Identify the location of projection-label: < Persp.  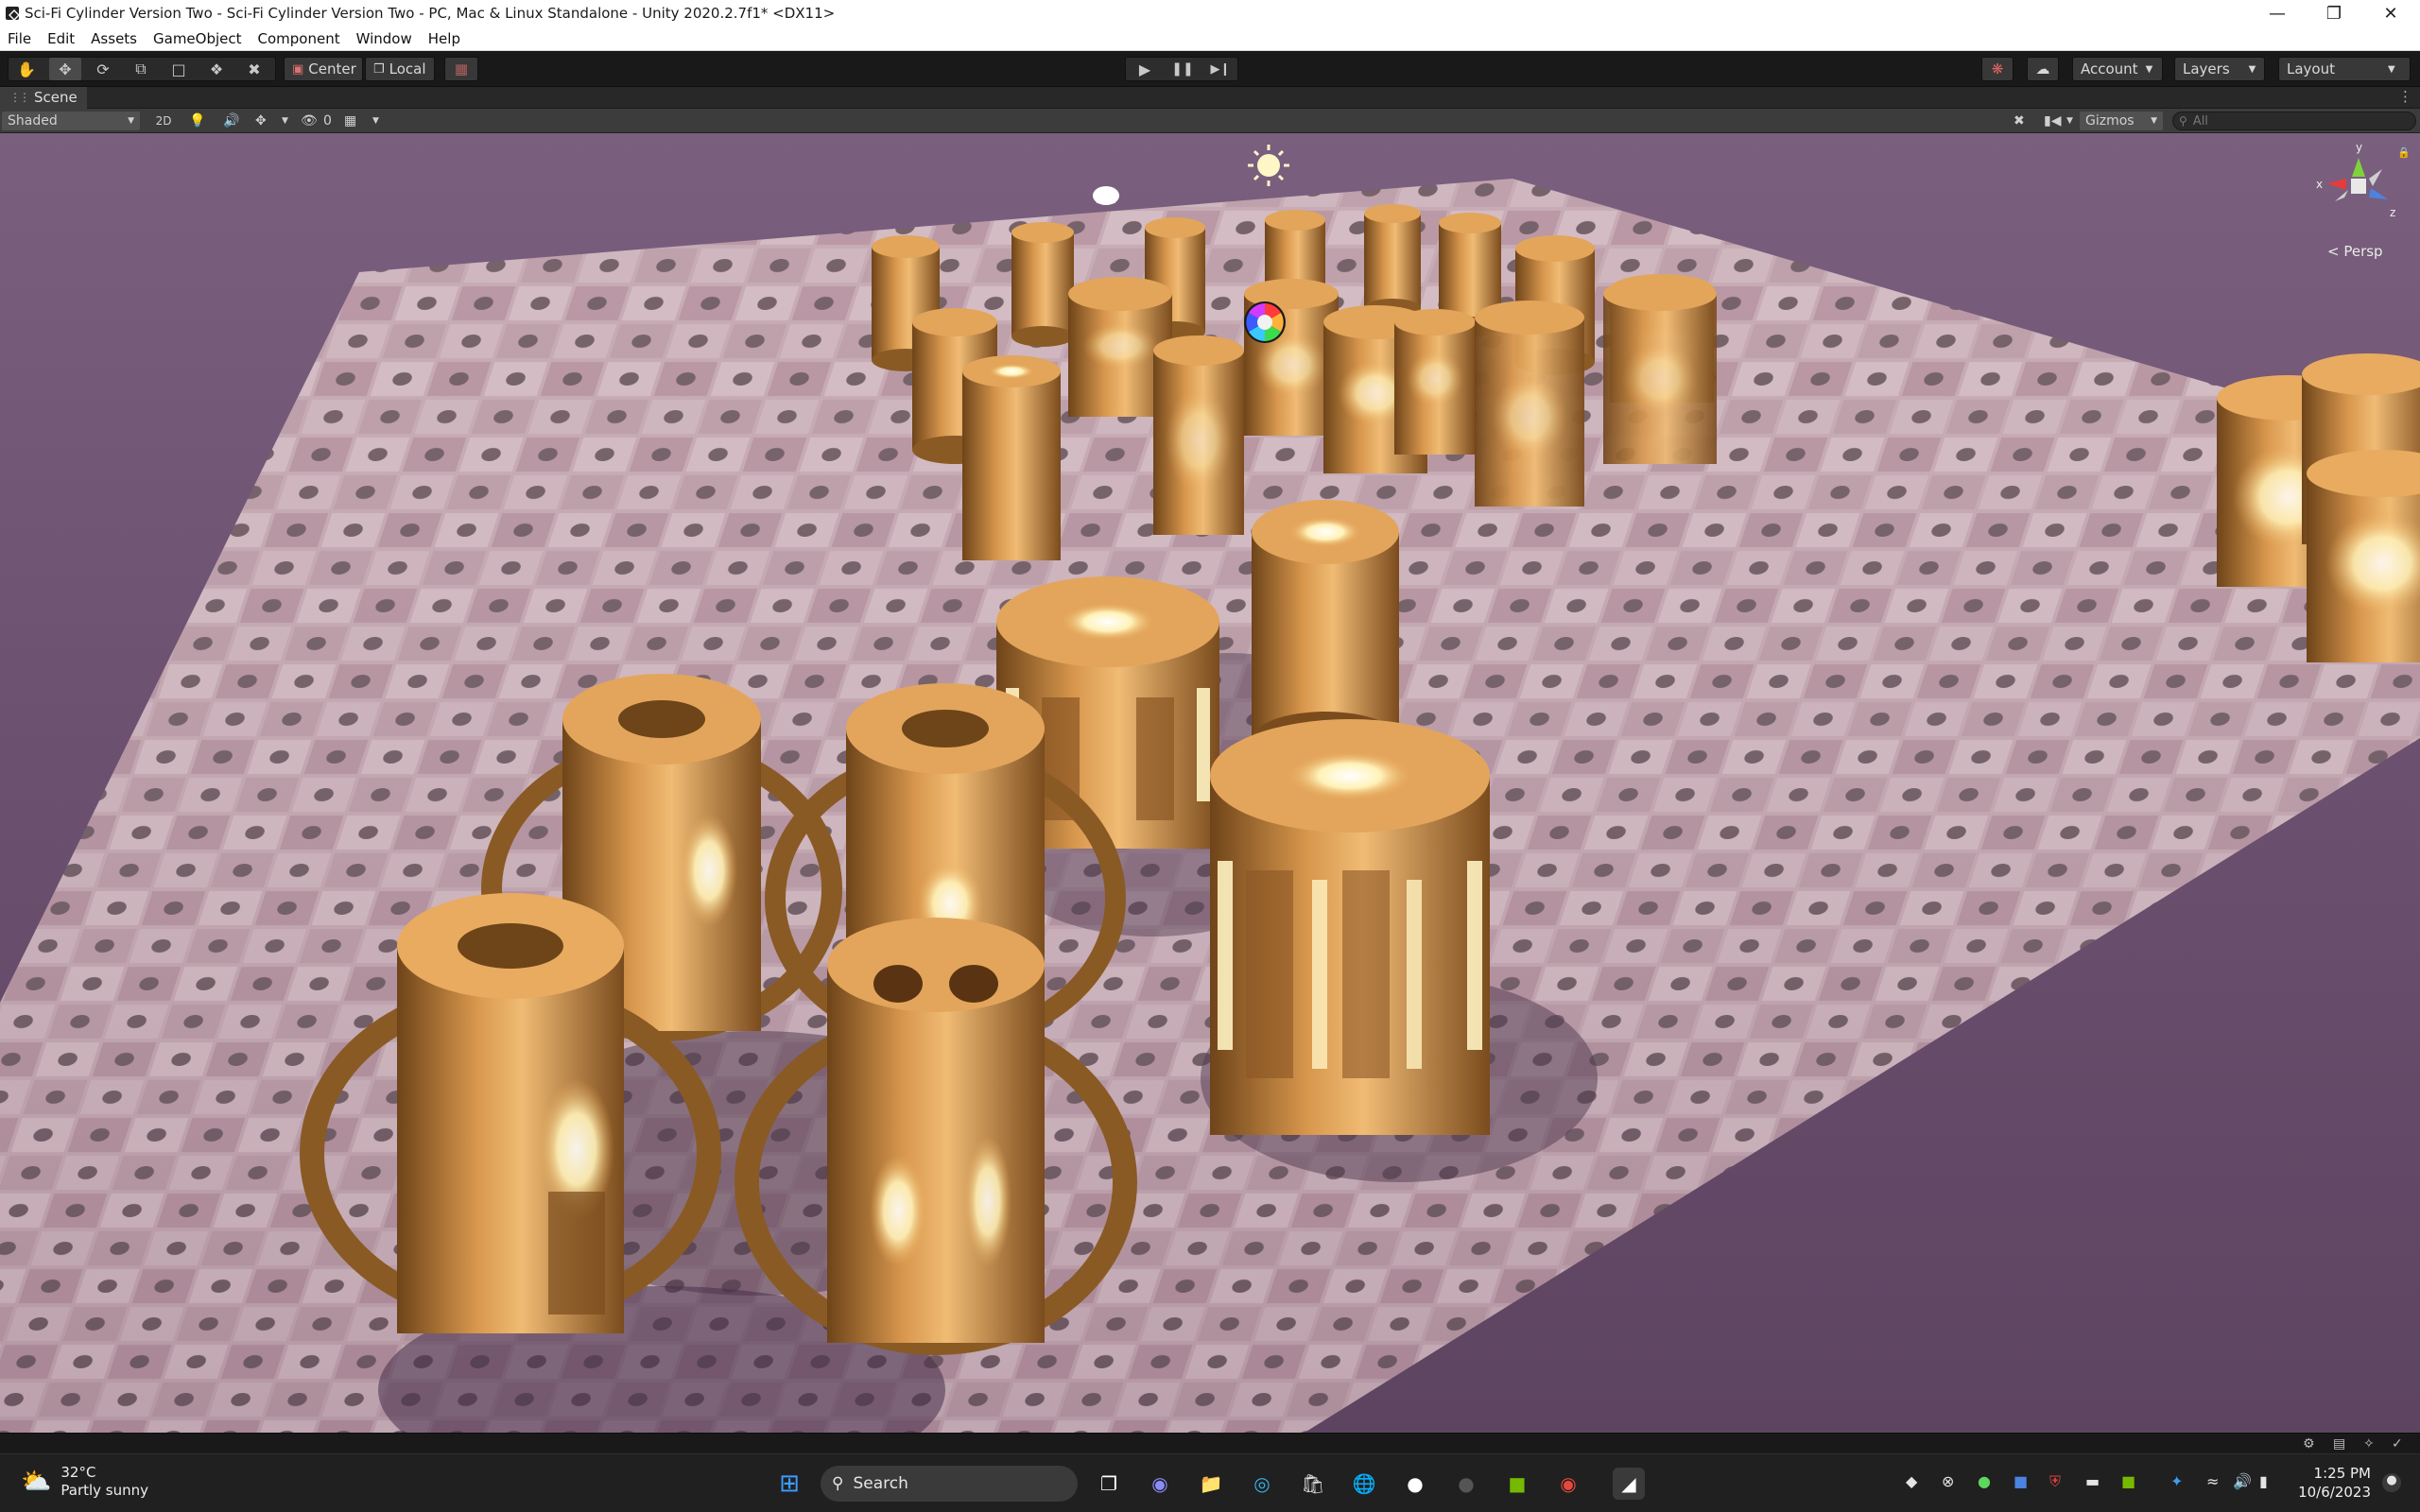
(2355, 251).